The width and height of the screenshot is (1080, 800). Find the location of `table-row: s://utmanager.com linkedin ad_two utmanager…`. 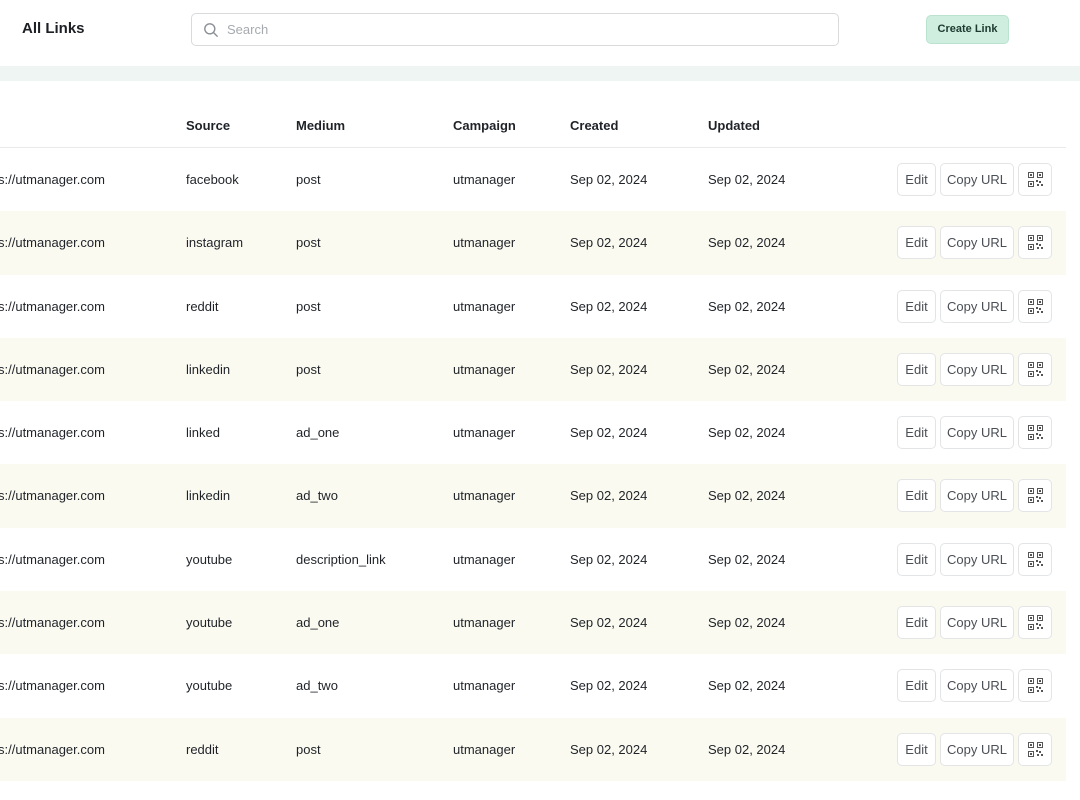

table-row: s://utmanager.com linkedin ad_two utmanager… is located at coordinates (533, 496).